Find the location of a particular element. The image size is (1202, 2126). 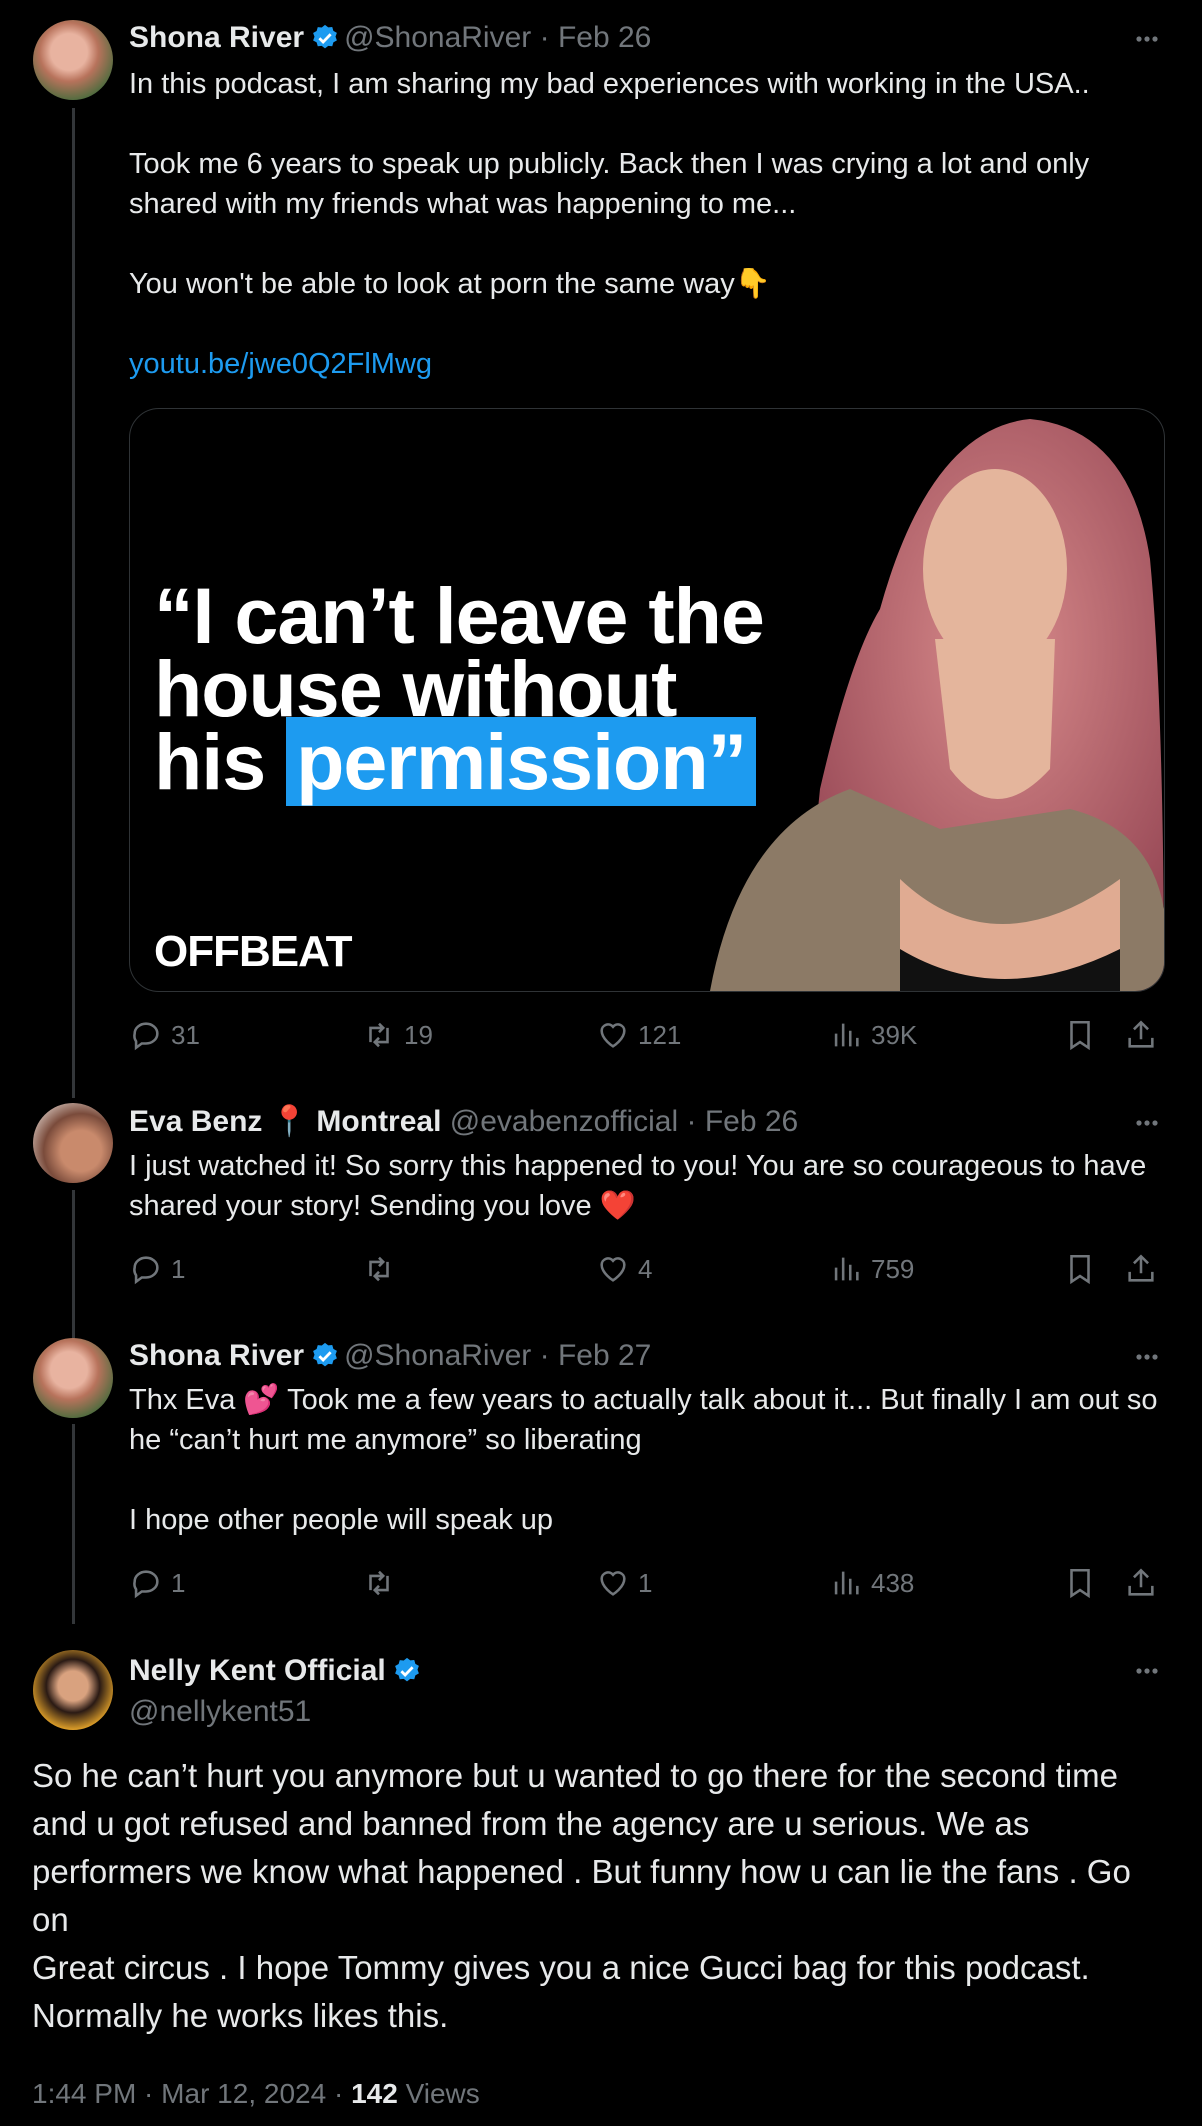

like-count: 4 is located at coordinates (645, 1268).